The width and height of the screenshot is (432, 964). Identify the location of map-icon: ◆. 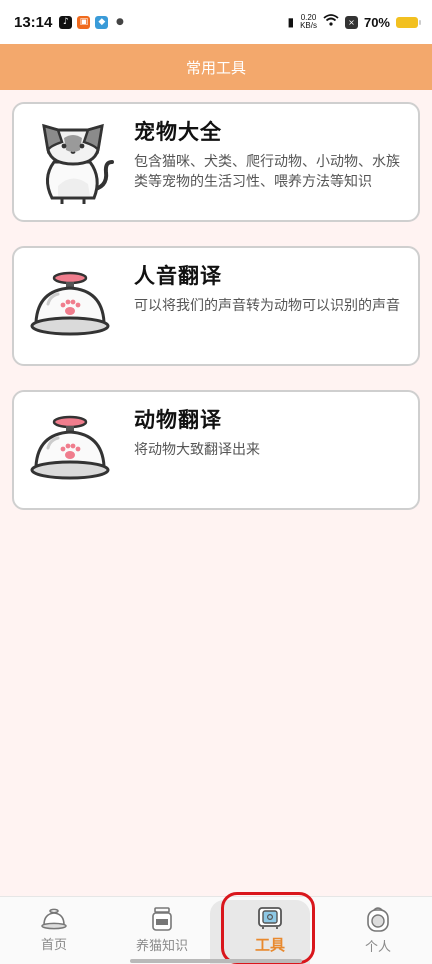
(102, 22).